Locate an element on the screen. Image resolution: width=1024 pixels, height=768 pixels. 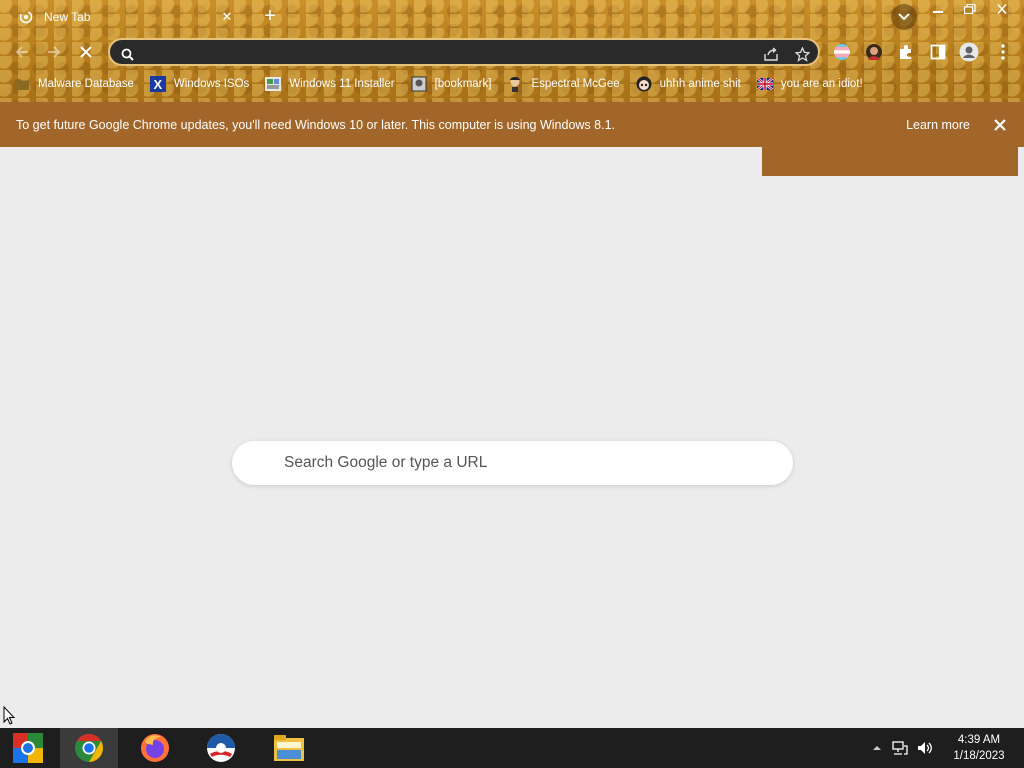
window-controls is located at coordinates (970, 9).